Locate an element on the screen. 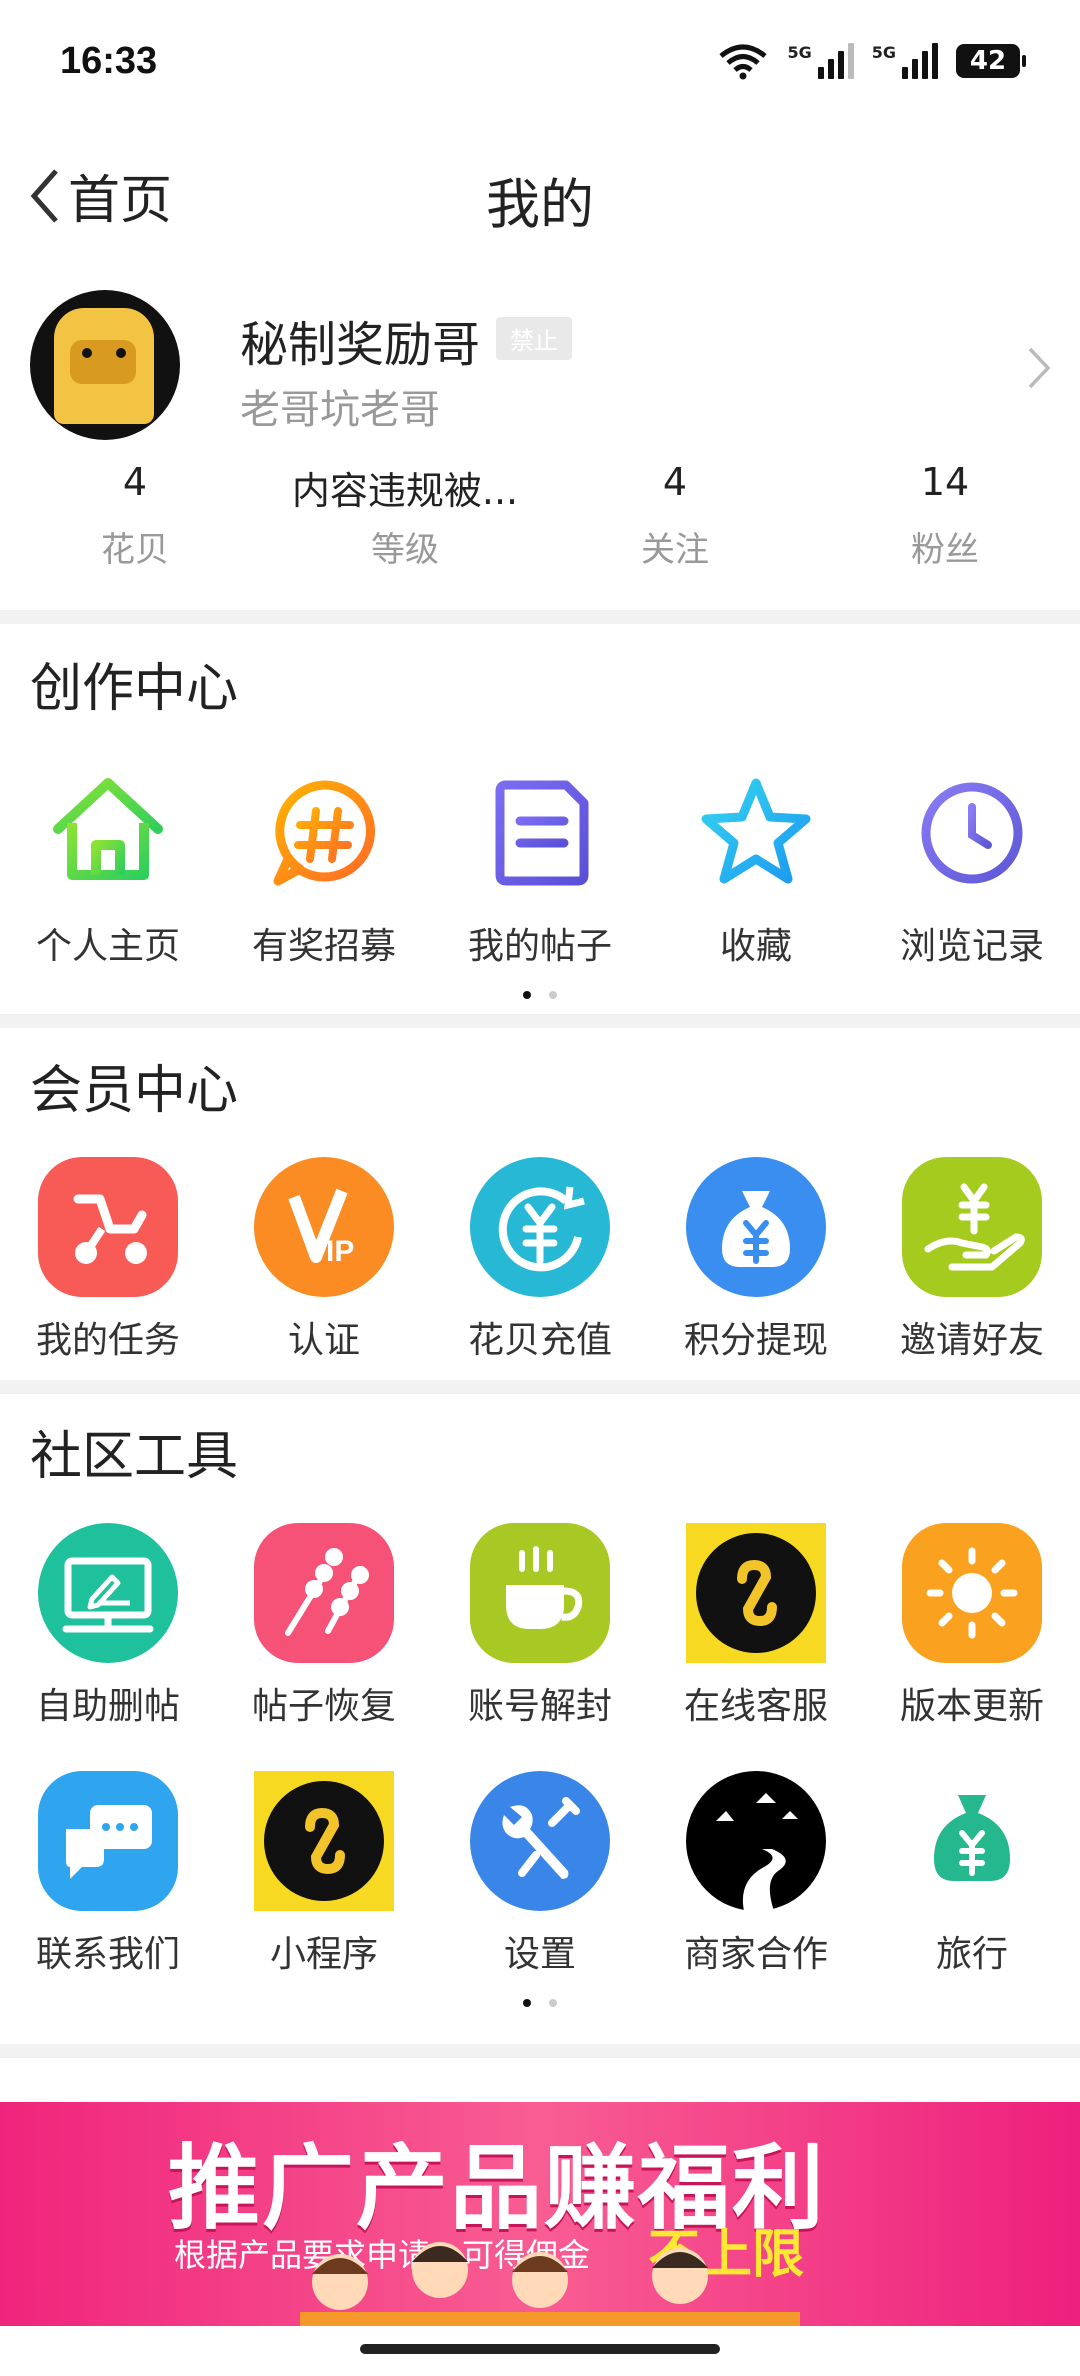  grid-item-label: 联系我们 is located at coordinates (107, 1954).